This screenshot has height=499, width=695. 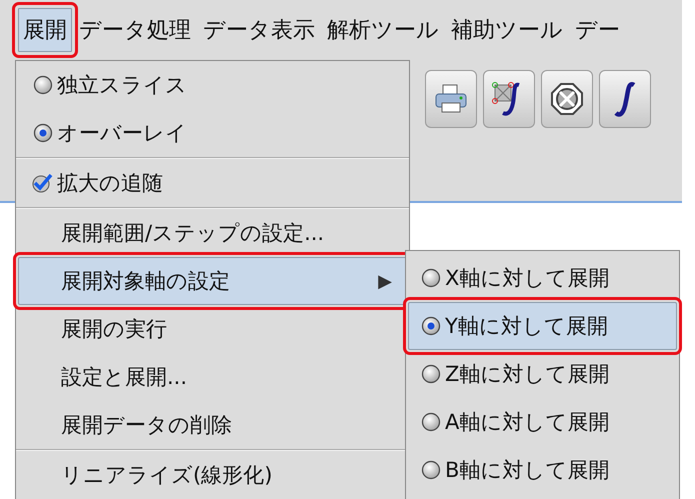 What do you see at coordinates (122, 85) in the screenshot?
I see `menu-item-label: 独立スライス` at bounding box center [122, 85].